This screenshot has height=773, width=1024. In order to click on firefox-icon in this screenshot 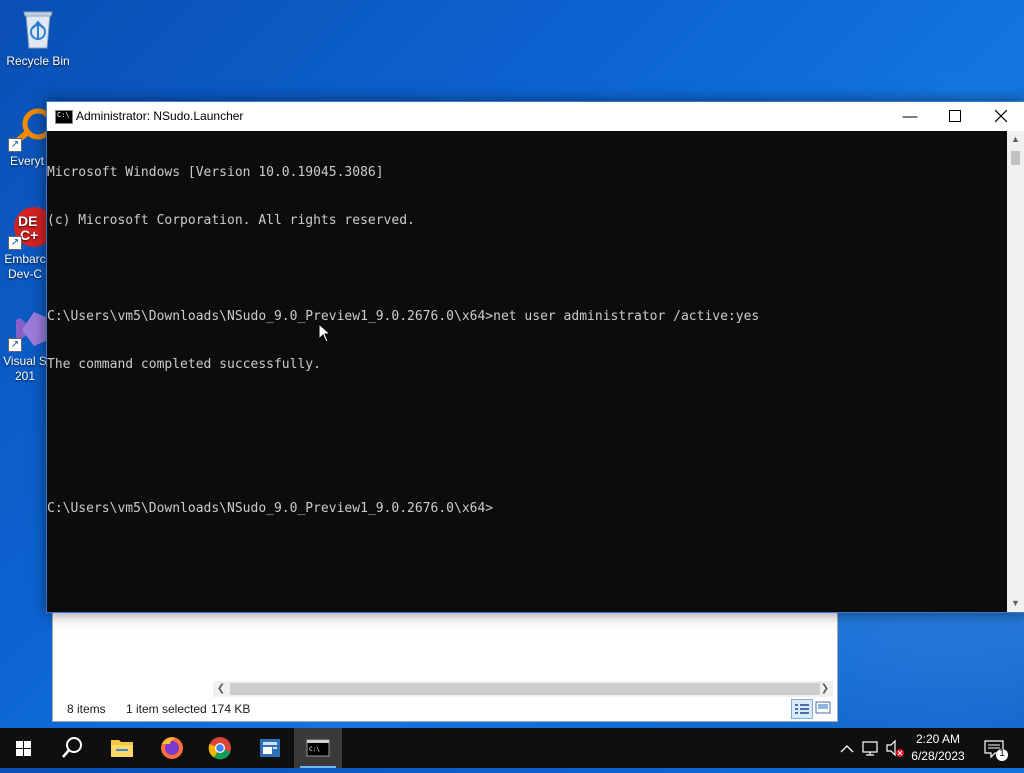, I will do `click(172, 748)`.